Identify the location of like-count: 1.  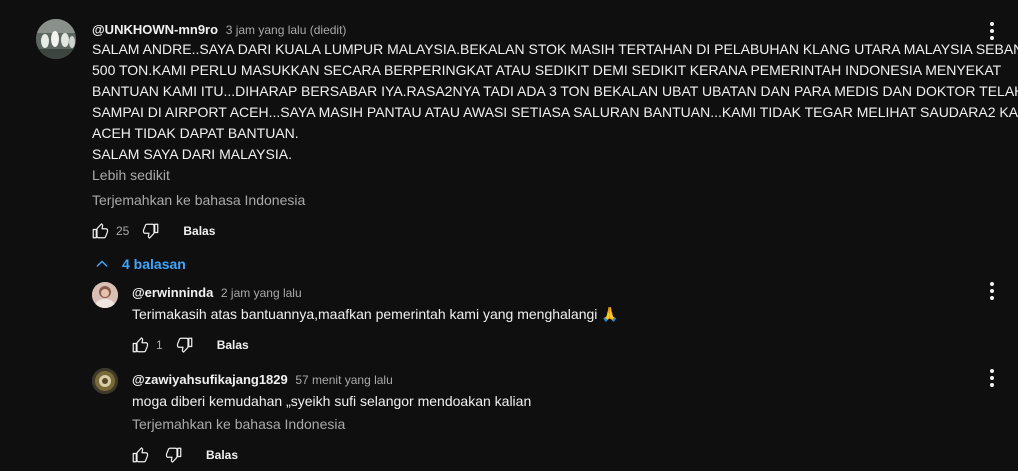
(159, 345).